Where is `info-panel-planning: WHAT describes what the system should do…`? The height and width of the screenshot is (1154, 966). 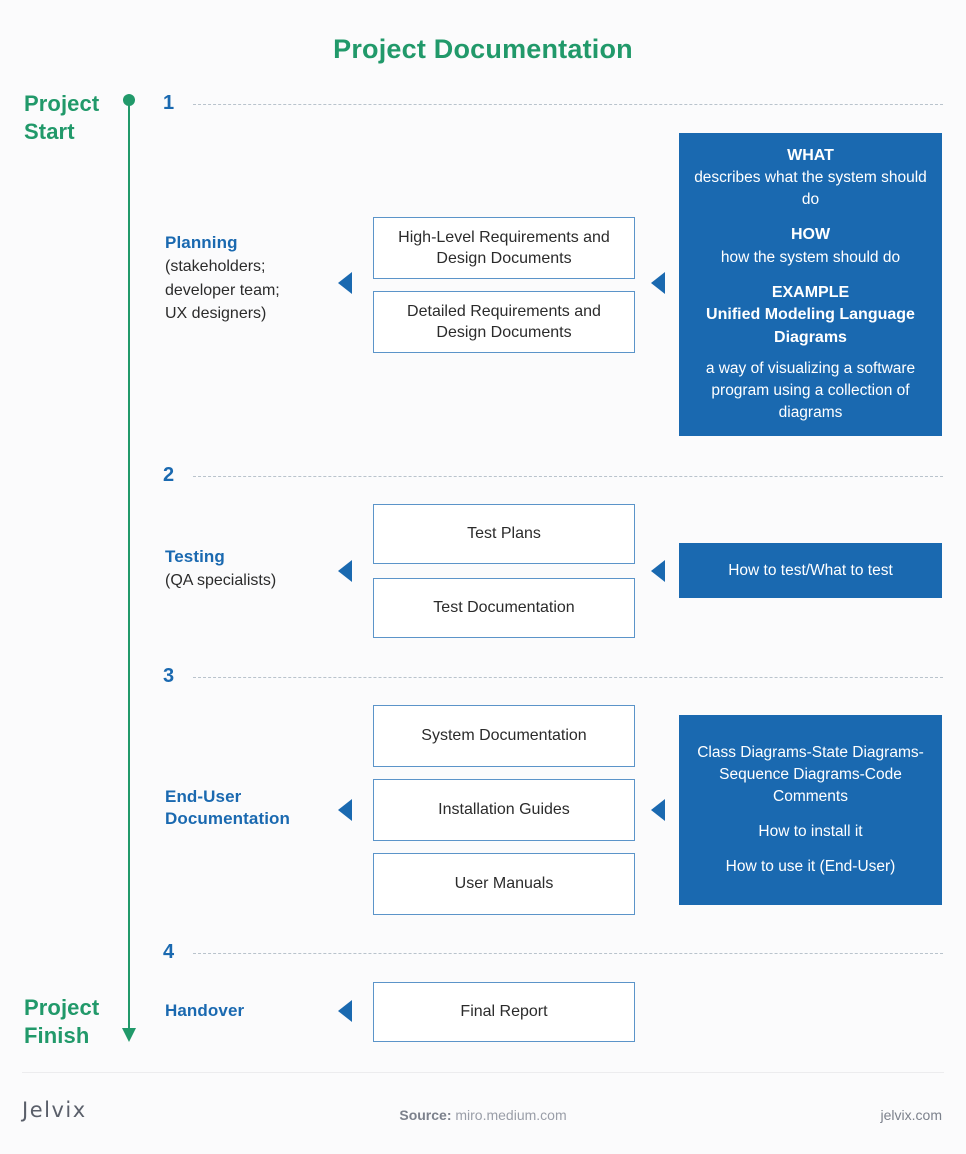
info-panel-planning: WHAT describes what the system should do… is located at coordinates (810, 284).